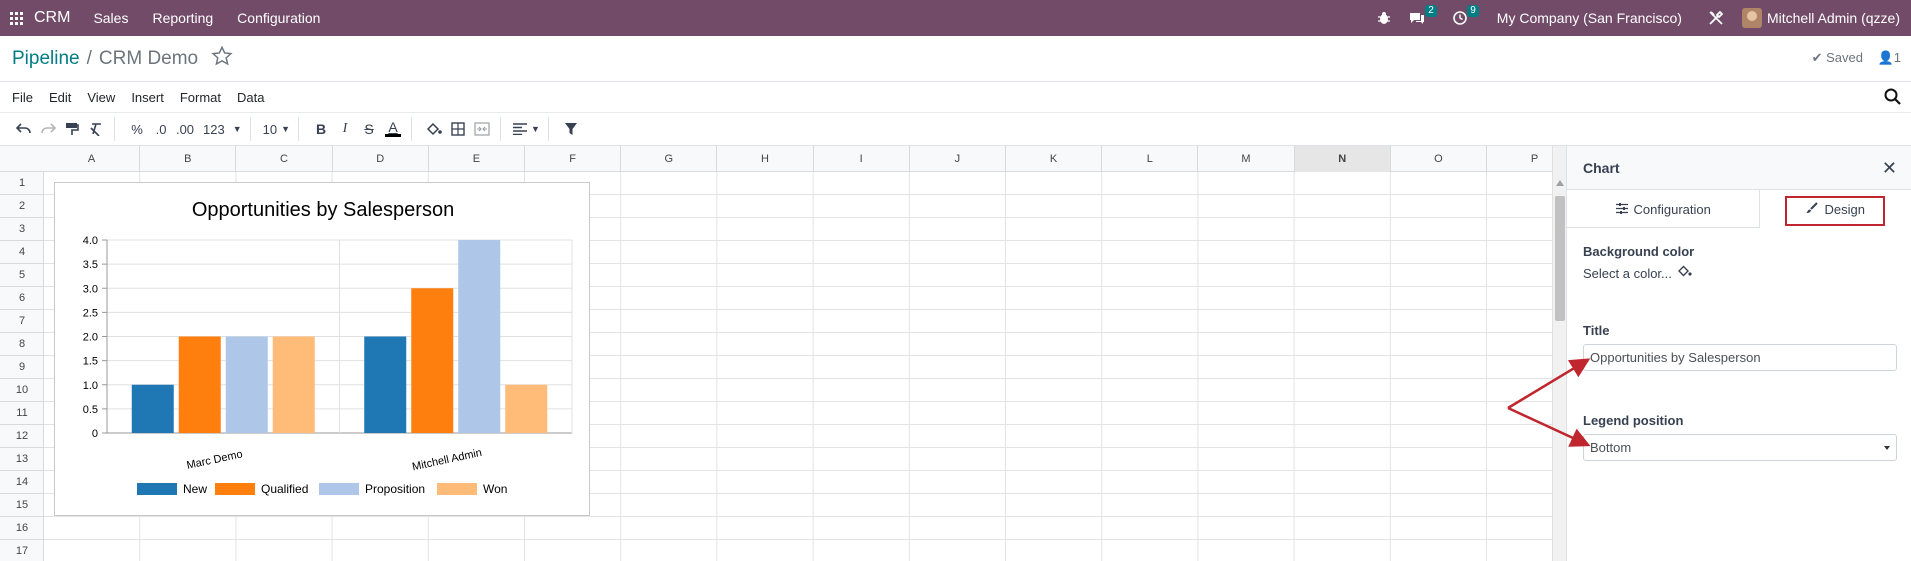 This screenshot has width=1911, height=561. What do you see at coordinates (22, 550) in the screenshot?
I see `row-header-17: 17` at bounding box center [22, 550].